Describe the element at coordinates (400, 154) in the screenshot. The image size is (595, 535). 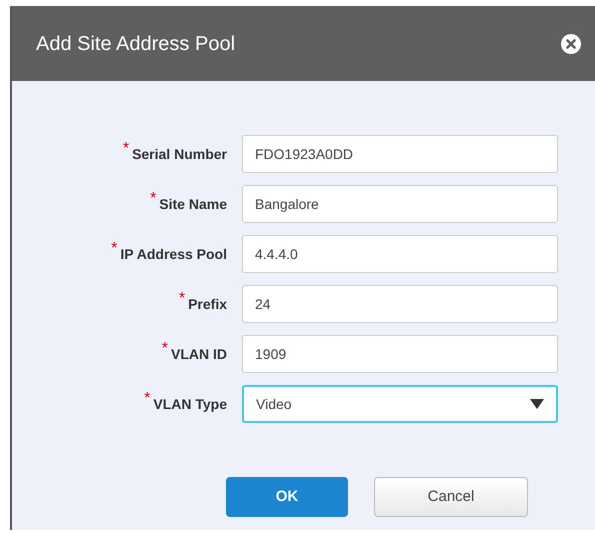
I see `input-field: FDO1923A0DD` at that location.